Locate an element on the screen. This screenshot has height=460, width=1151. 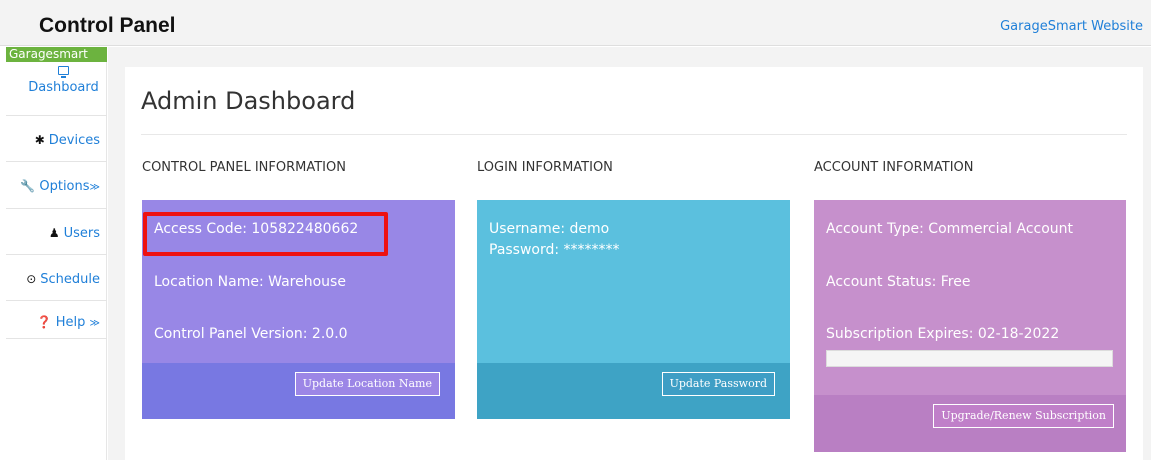
top-bar: Control Panel GarageSmart Website is located at coordinates (575, 23).